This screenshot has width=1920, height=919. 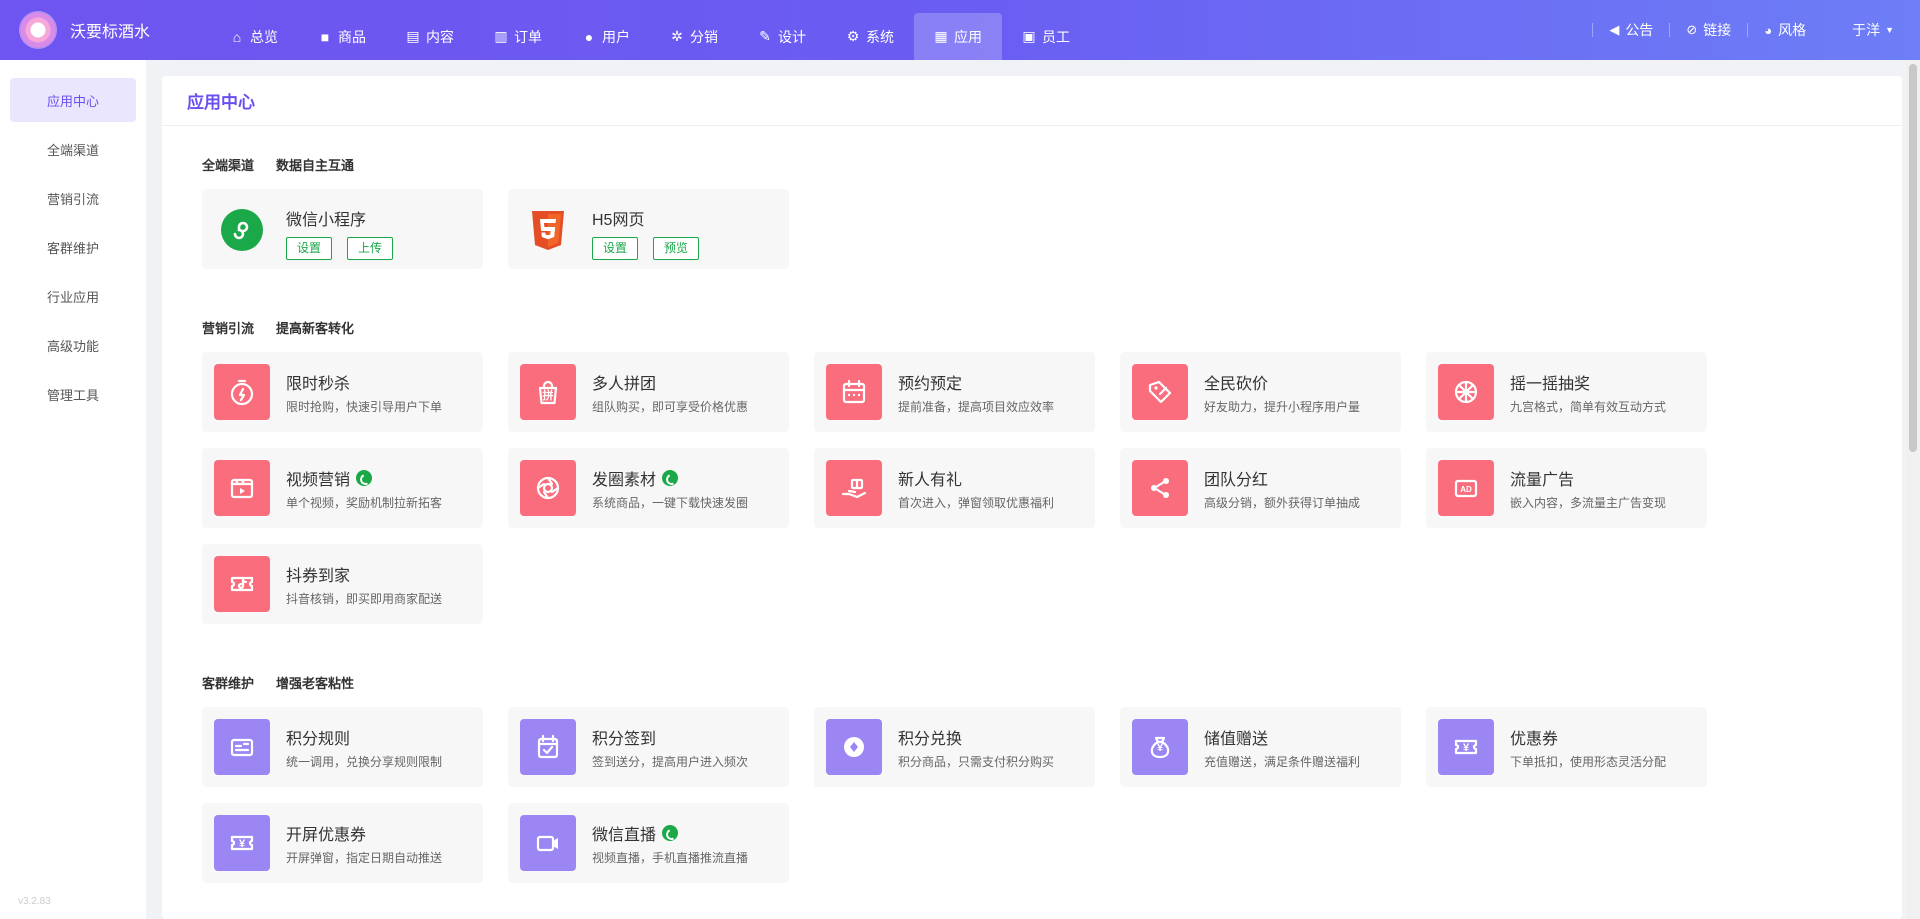 I want to click on tool-label: 公告, so click(x=1639, y=30).